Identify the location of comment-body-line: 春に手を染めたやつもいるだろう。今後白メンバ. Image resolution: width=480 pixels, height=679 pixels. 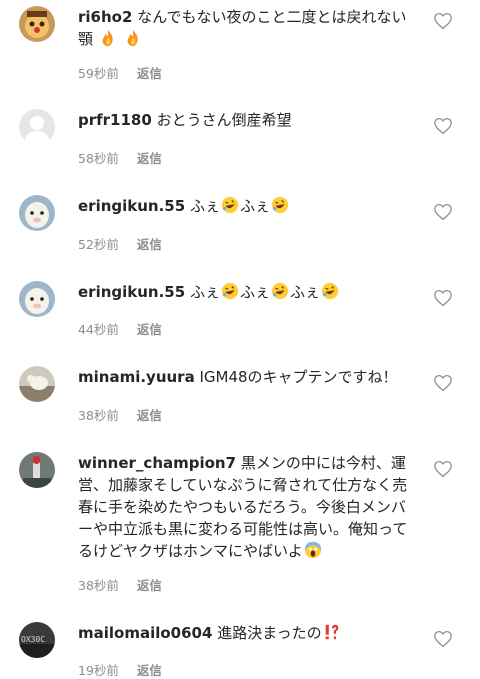
(242, 507).